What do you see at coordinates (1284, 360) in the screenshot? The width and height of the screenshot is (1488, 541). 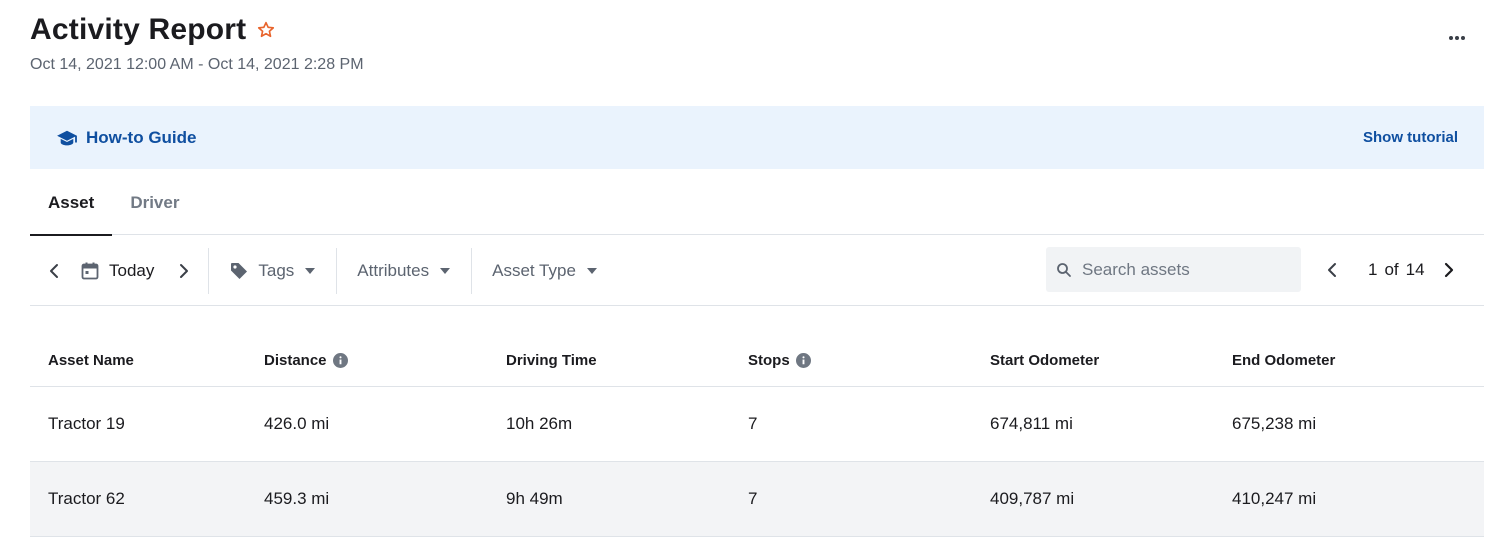 I see `column-header-label: End Odometer` at bounding box center [1284, 360].